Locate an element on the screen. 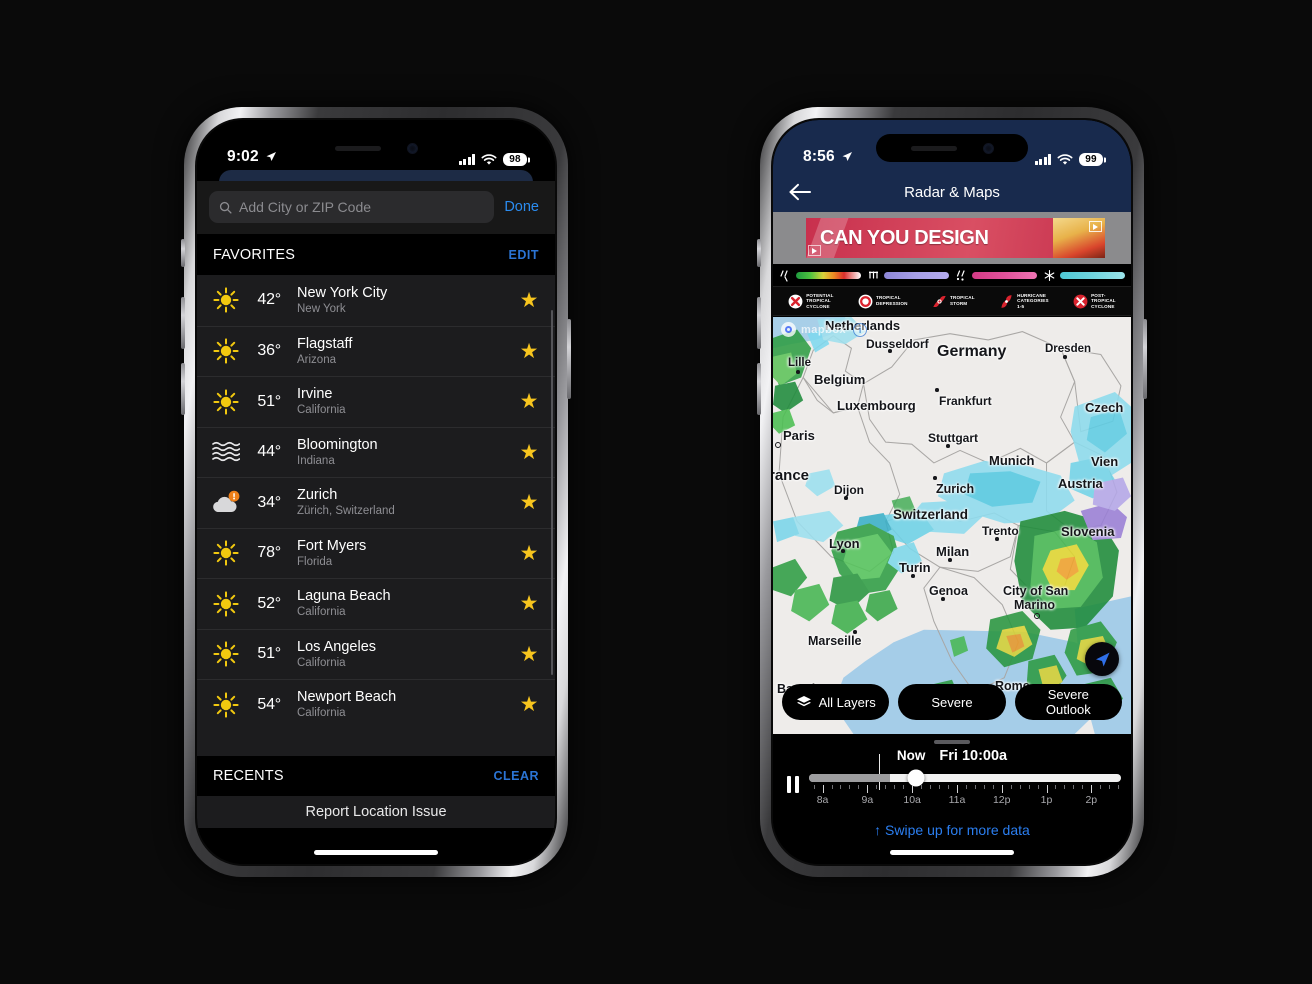  edit-button: EDIT is located at coordinates (524, 255).